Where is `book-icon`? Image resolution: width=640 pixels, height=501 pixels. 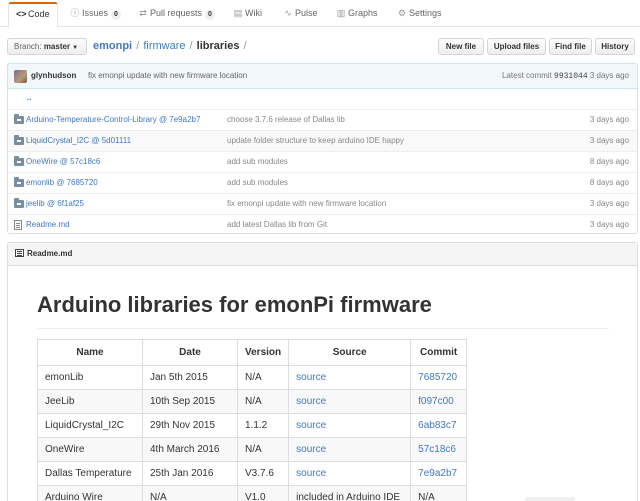 book-icon is located at coordinates (19, 253).